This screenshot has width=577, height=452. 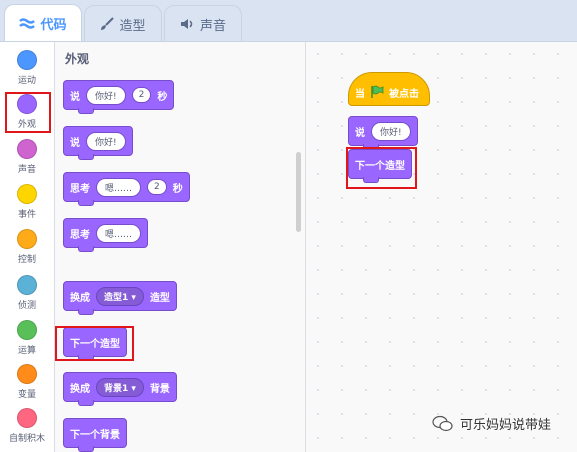 I want to click on block-keyword: 当, so click(x=360, y=94).